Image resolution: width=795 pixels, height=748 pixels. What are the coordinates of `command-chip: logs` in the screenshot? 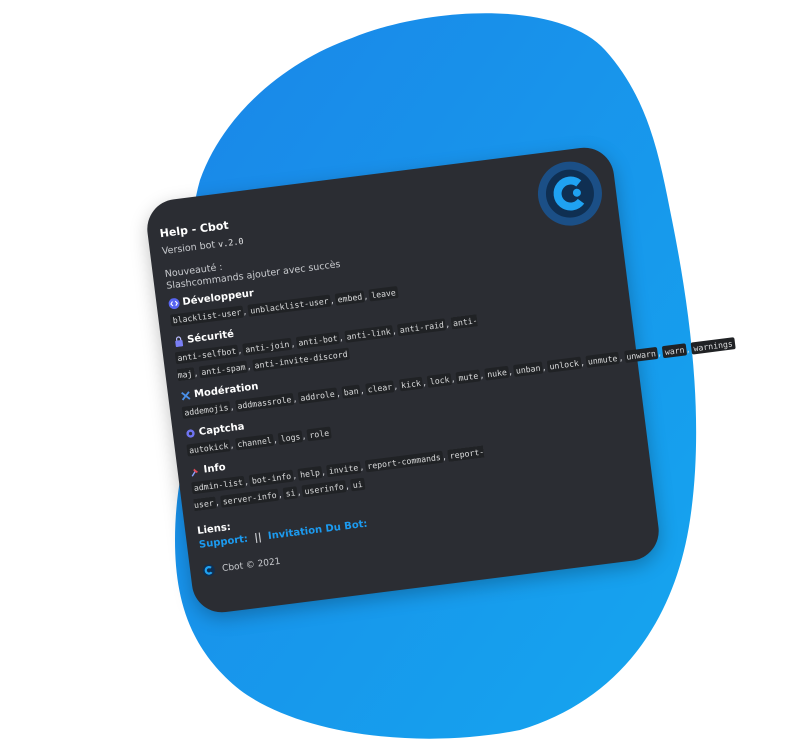 It's located at (290, 437).